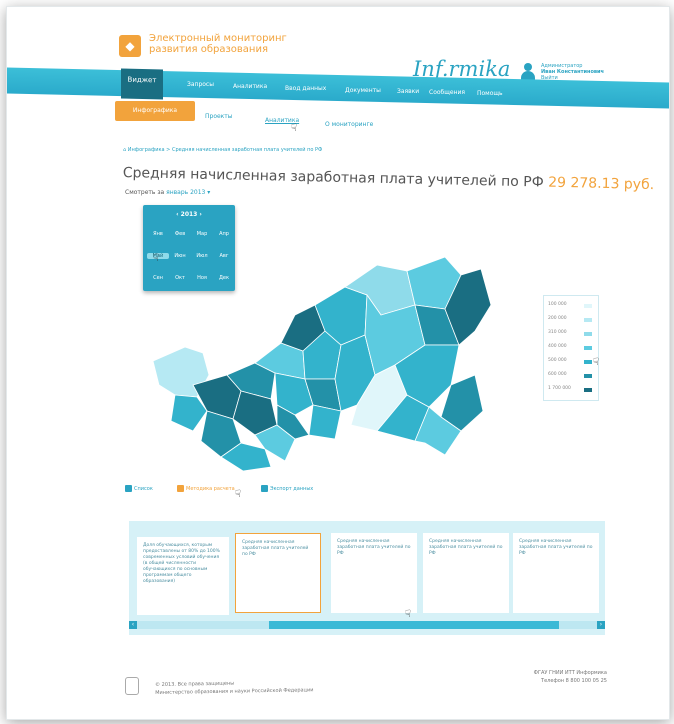 The height and width of the screenshot is (724, 674). Describe the element at coordinates (305, 88) in the screenshot. I see `nav-item-data-entry: Ввод данных` at that location.